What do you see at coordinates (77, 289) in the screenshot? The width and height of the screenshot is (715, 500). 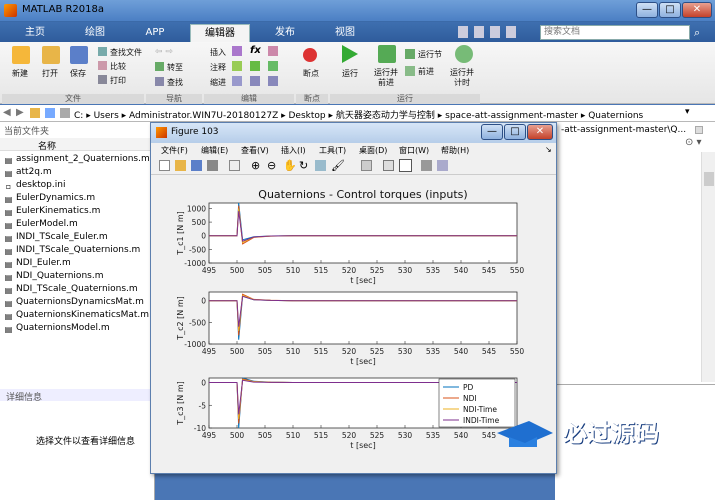 I see `list-item: NDI_TScale_Quaternions.m` at bounding box center [77, 289].